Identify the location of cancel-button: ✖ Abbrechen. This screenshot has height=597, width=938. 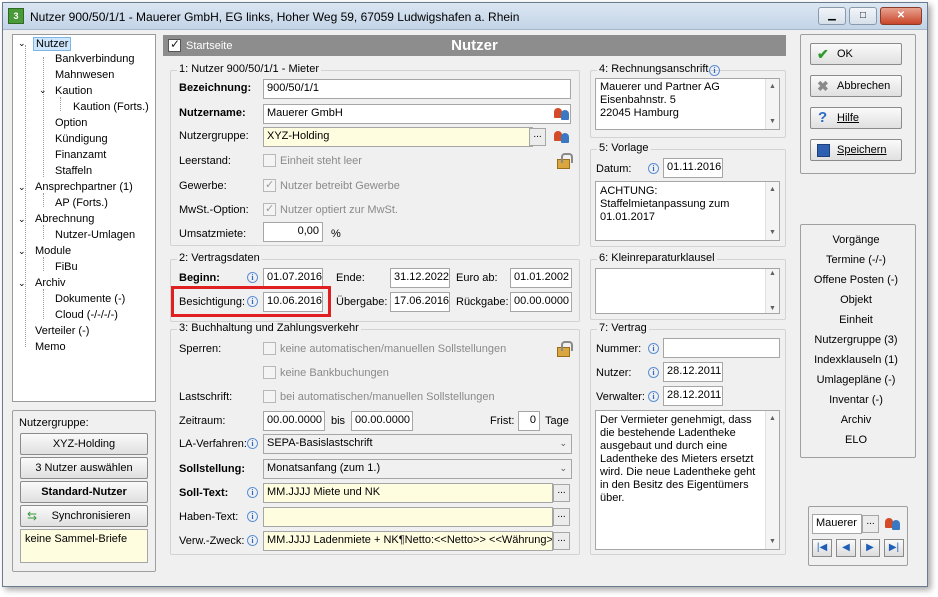
(856, 86).